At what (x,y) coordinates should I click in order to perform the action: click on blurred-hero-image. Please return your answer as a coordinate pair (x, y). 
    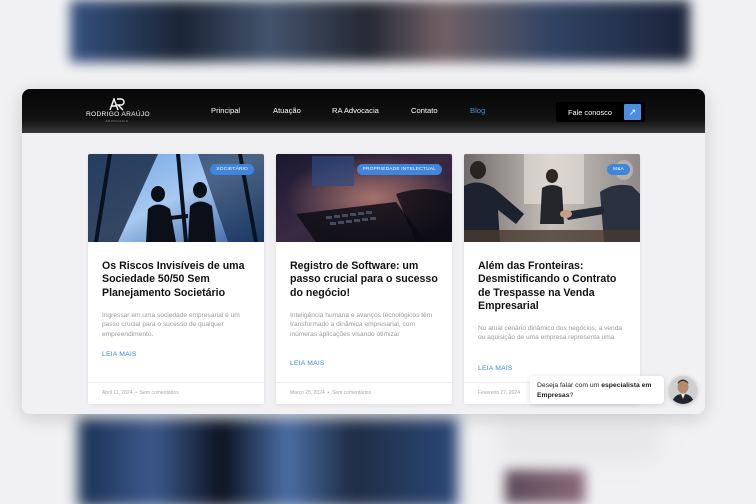
    Looking at the image, I should click on (380, 31).